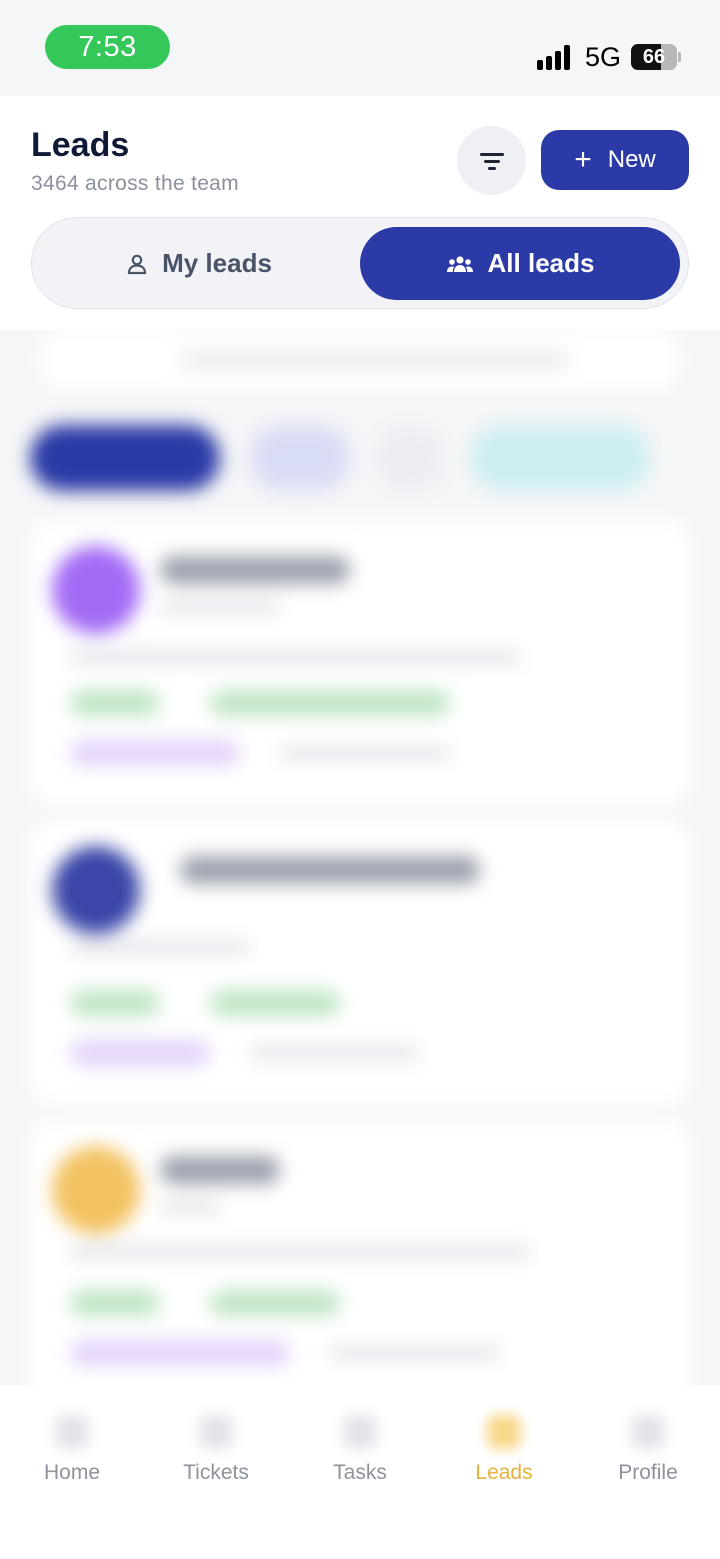 This screenshot has height=1559, width=720. Describe the element at coordinates (541, 263) in the screenshot. I see `all-leads-label: All leads` at that location.